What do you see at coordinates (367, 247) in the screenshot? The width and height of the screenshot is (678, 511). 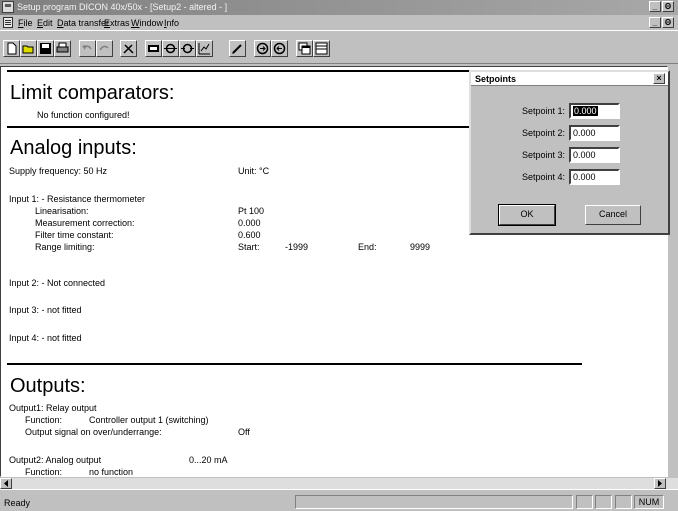 I see `range-end-label: End:` at bounding box center [367, 247].